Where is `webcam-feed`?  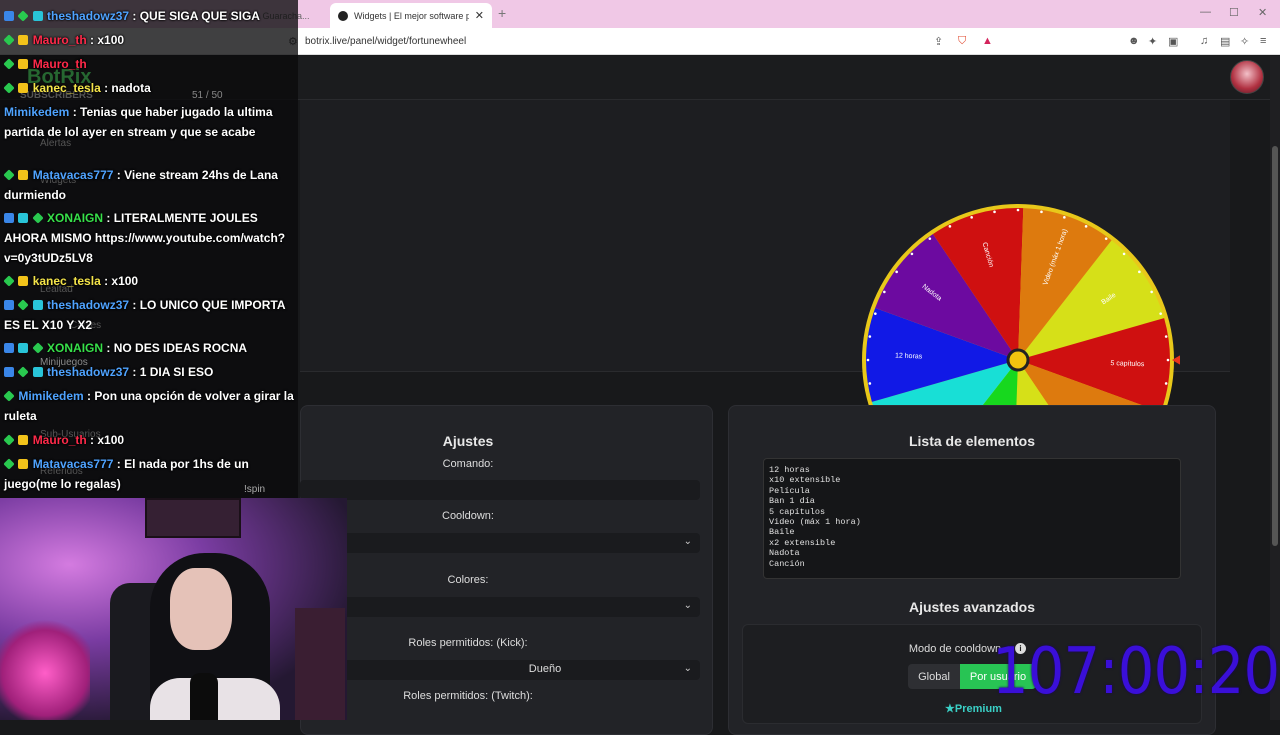
webcam-feed is located at coordinates (173, 609).